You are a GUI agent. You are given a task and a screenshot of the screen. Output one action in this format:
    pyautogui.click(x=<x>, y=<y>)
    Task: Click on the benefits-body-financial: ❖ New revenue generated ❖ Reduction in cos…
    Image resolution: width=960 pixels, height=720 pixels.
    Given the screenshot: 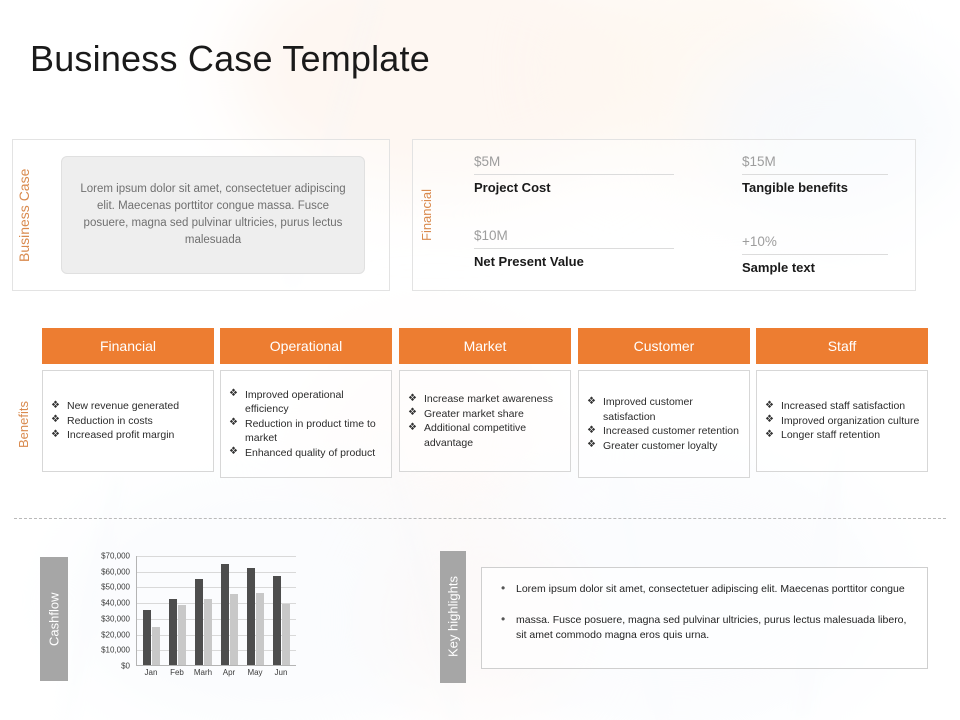 What is the action you would take?
    pyautogui.click(x=128, y=421)
    